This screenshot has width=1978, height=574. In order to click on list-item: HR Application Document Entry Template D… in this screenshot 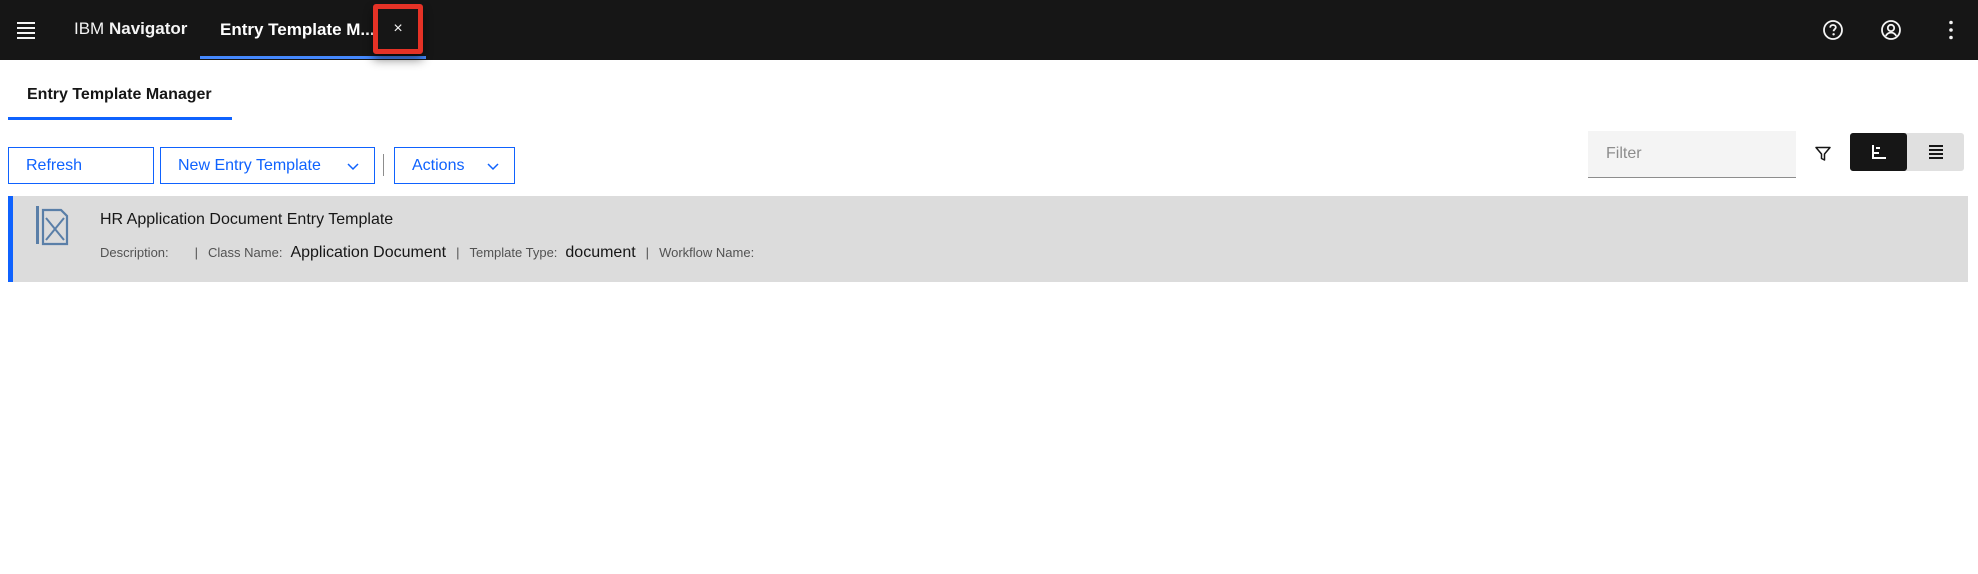, I will do `click(988, 239)`.